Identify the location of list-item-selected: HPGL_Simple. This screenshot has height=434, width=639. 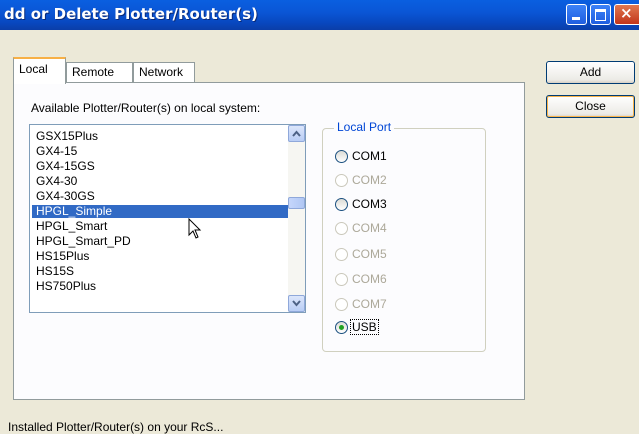
(162, 211).